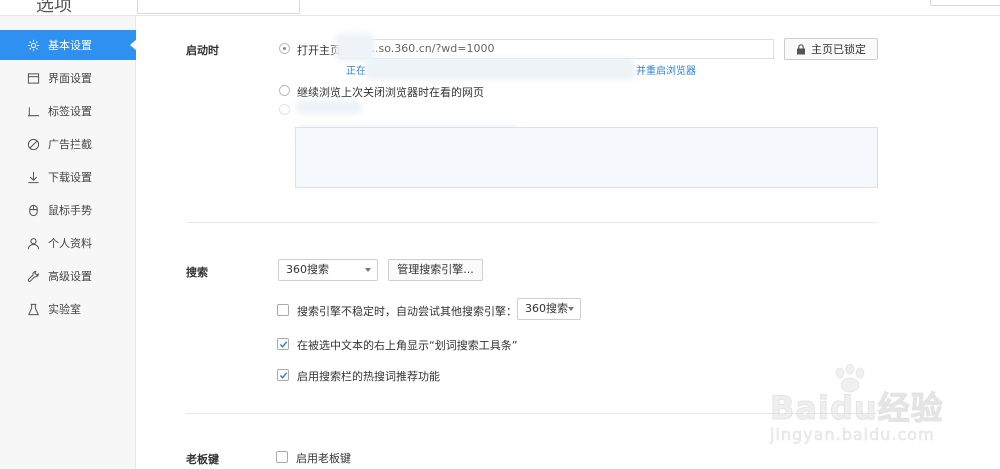  What do you see at coordinates (857, 408) in the screenshot?
I see `watermark-brand: Baidu经验` at bounding box center [857, 408].